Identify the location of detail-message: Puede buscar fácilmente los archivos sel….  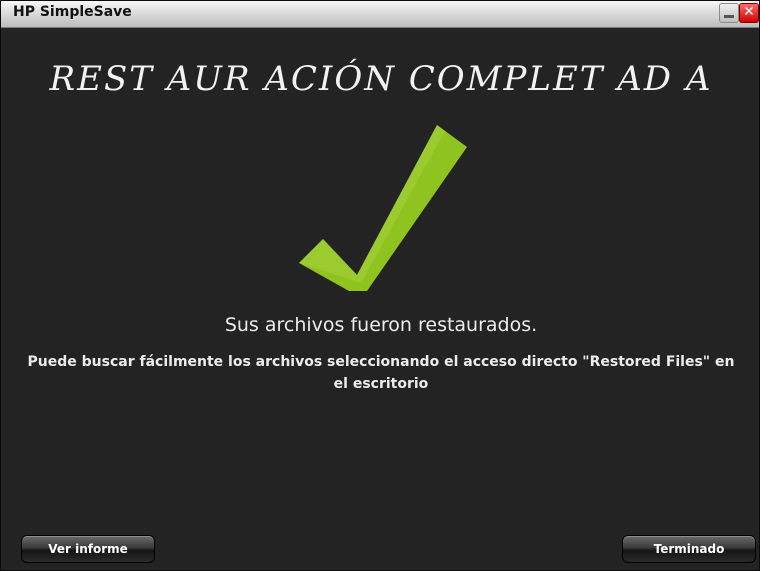
(381, 373).